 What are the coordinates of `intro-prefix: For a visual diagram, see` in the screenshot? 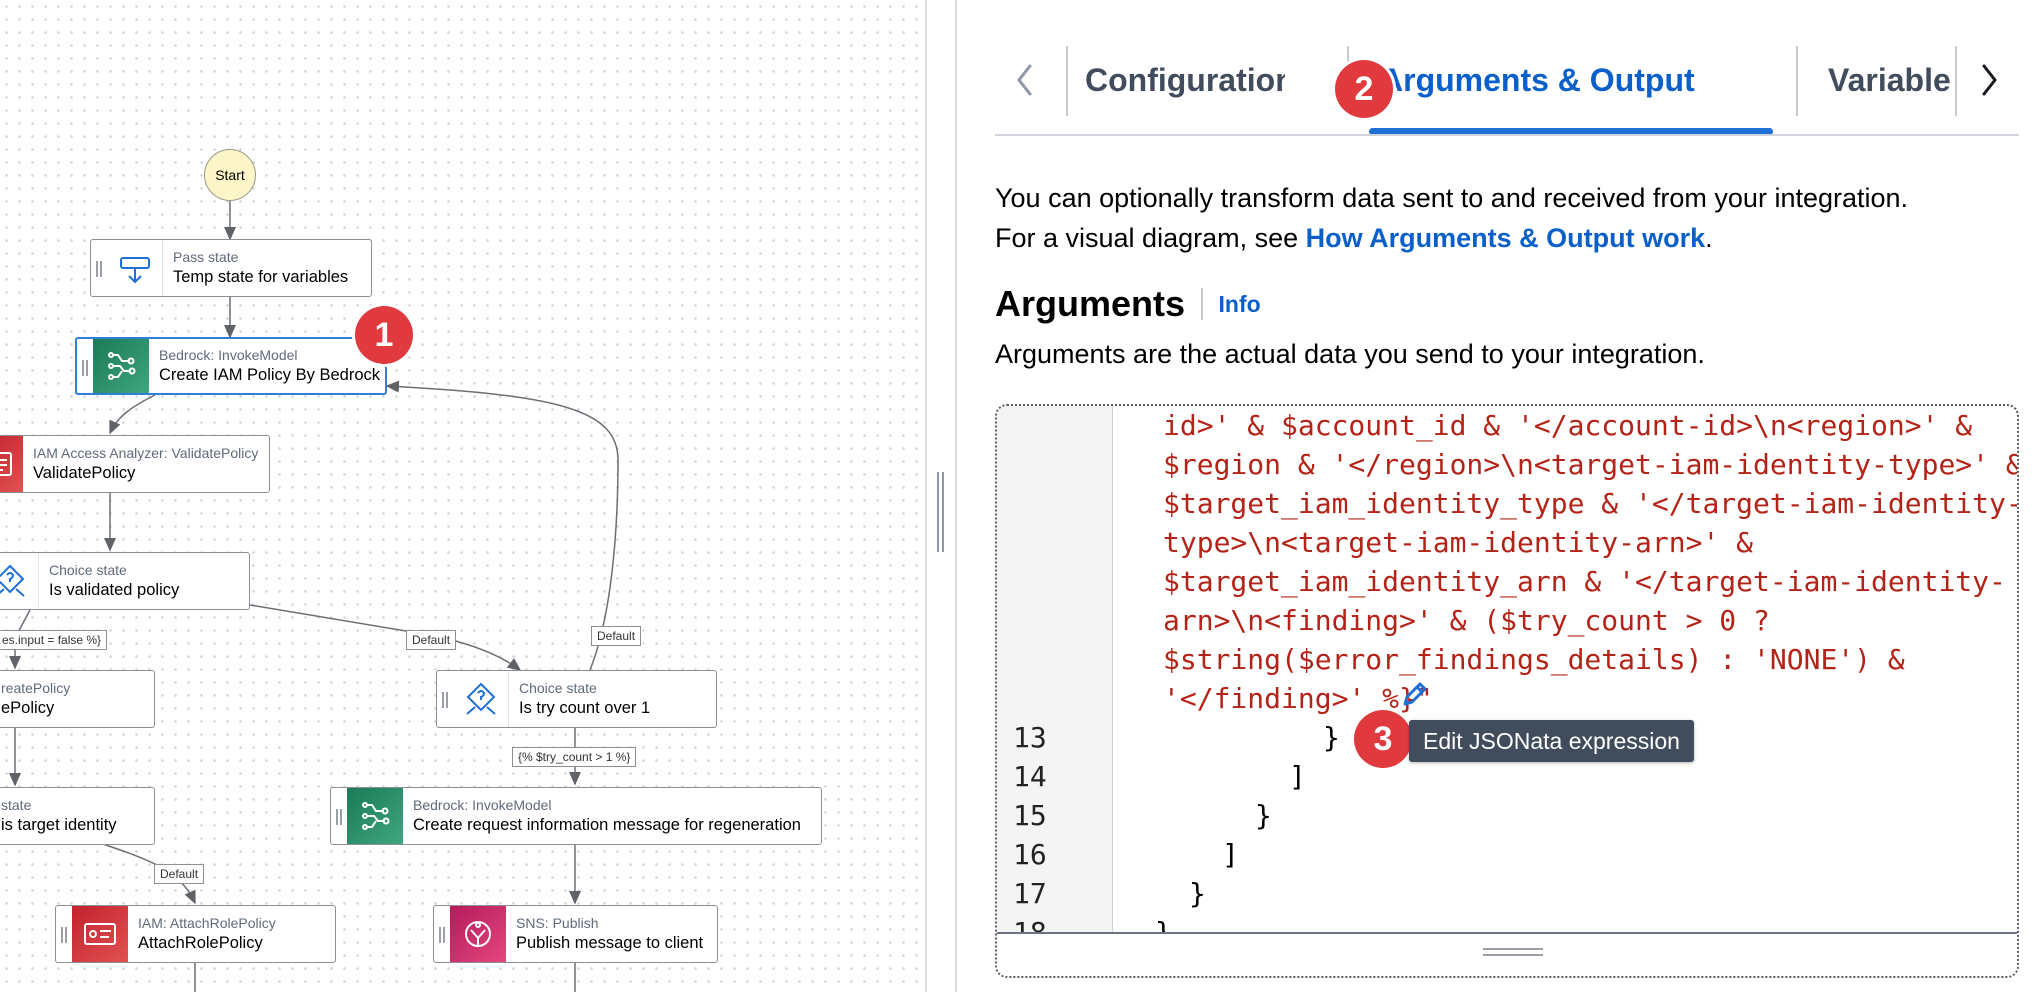 It's located at (1150, 238).